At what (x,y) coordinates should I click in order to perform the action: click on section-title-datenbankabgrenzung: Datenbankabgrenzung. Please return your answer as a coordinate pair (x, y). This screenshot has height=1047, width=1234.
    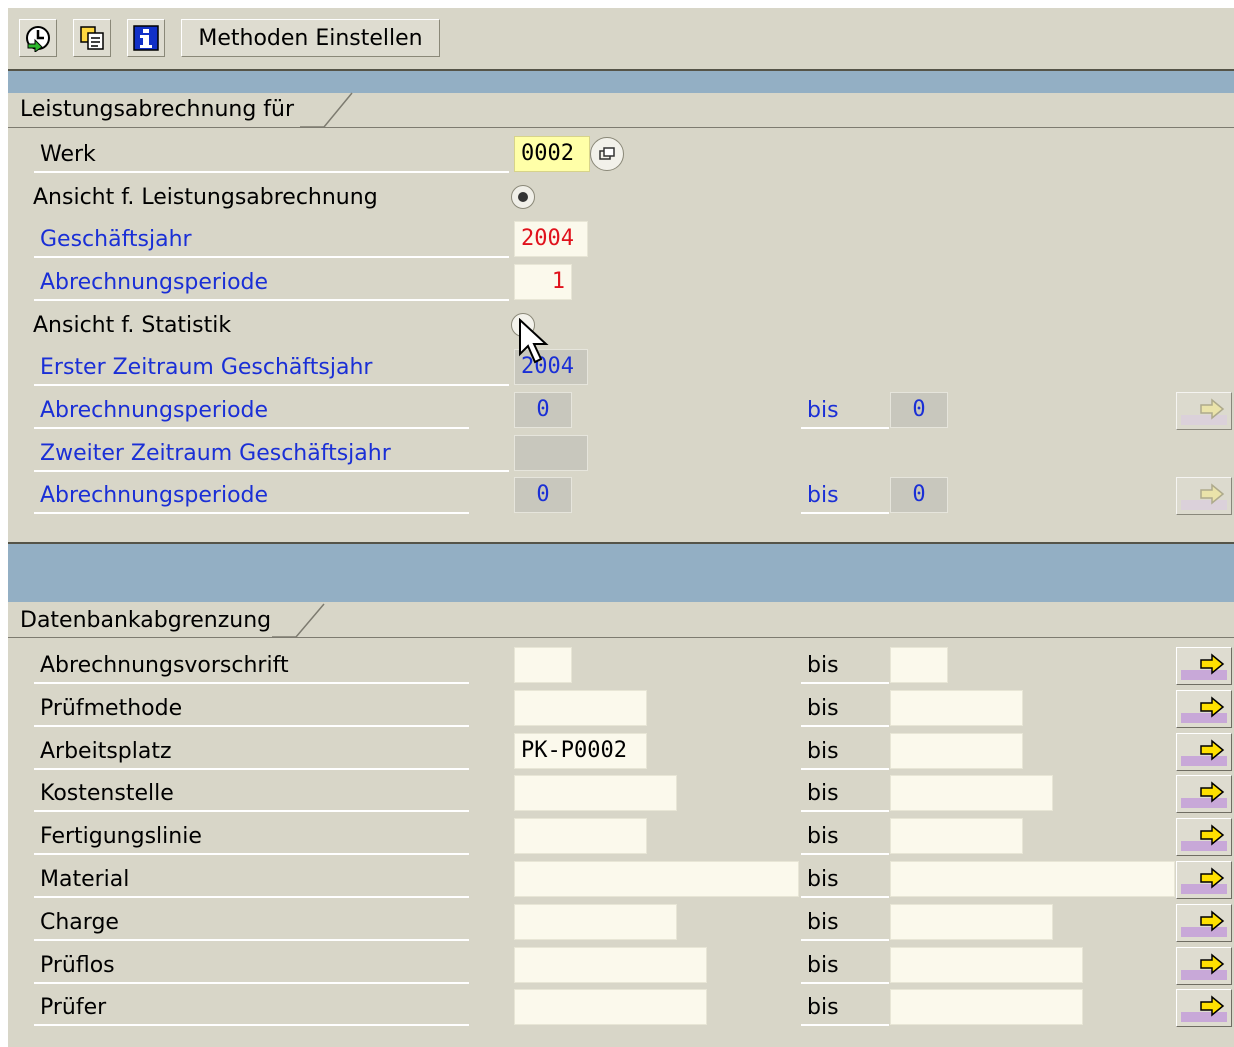
    Looking at the image, I should click on (146, 620).